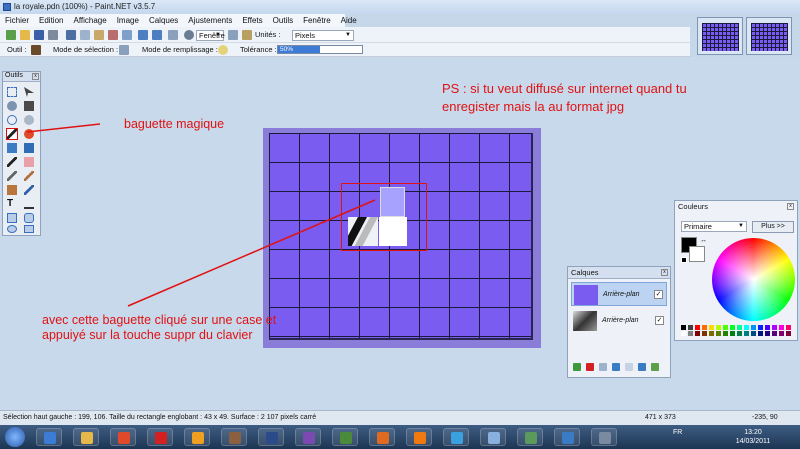  I want to click on language-indicator: FR, so click(677, 432).